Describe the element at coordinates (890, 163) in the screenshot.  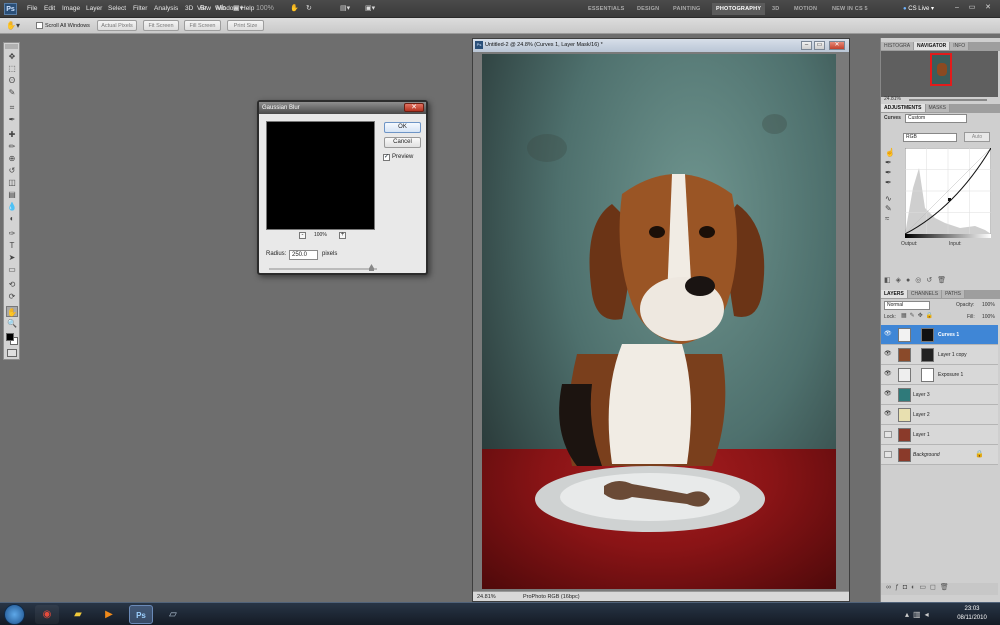
I see `black-point-eyedropper-icon: ✒` at that location.